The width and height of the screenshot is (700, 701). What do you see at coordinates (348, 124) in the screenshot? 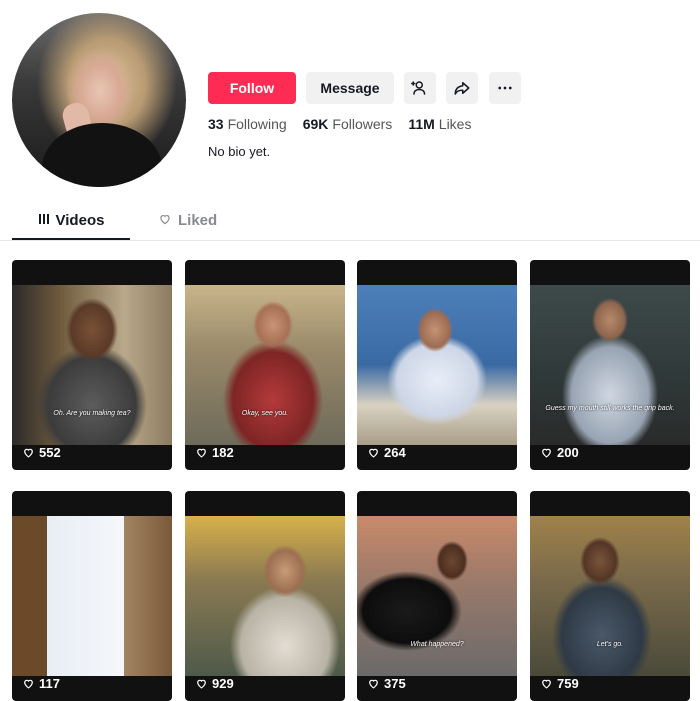
I see `stat-followers: 69K Followers` at bounding box center [348, 124].